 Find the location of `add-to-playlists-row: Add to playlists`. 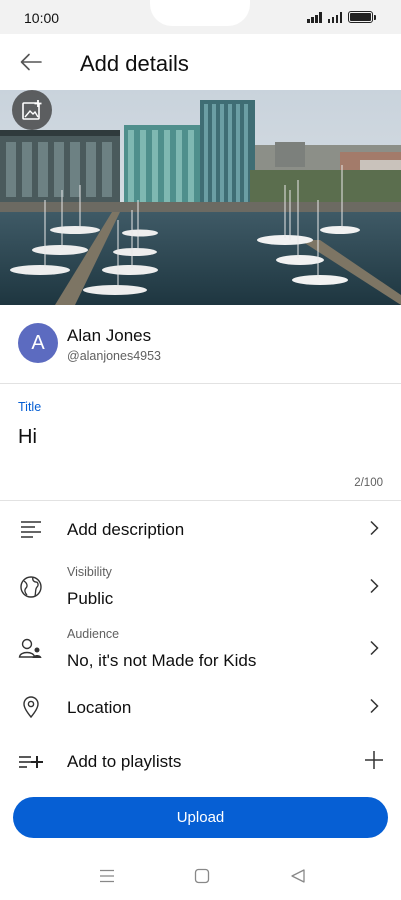

add-to-playlists-row: Add to playlists is located at coordinates (200, 762).